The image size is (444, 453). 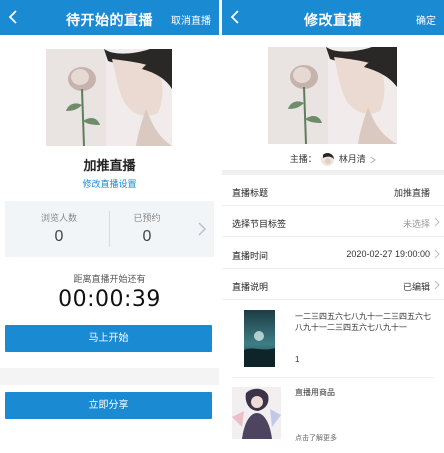 What do you see at coordinates (352, 159) in the screenshot?
I see `host-name: 林月清` at bounding box center [352, 159].